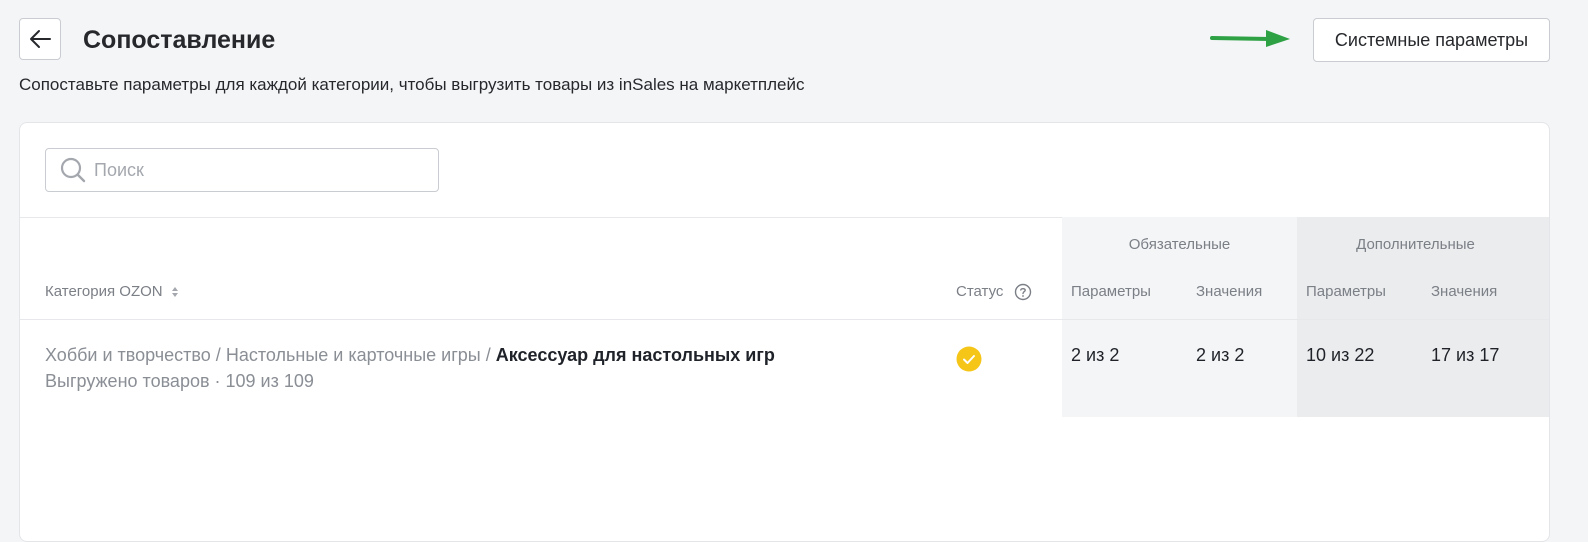 This screenshot has height=542, width=1588. What do you see at coordinates (1415, 244) in the screenshot?
I see `group-header-additional: Дополнительные` at bounding box center [1415, 244].